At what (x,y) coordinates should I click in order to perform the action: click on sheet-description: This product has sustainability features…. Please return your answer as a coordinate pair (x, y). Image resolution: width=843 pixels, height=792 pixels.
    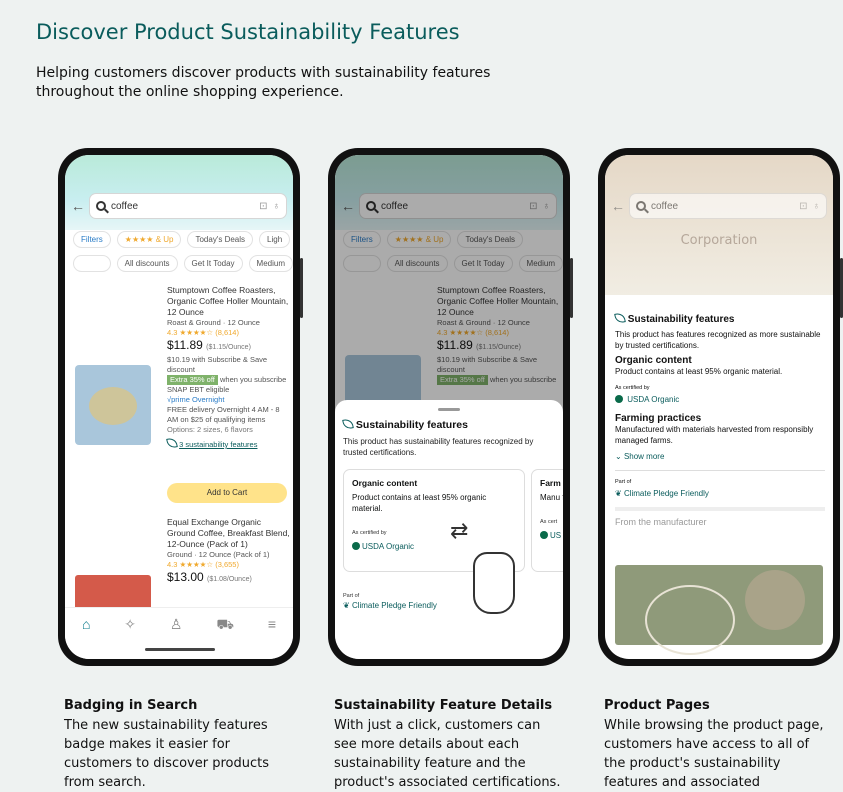
    Looking at the image, I should click on (438, 447).